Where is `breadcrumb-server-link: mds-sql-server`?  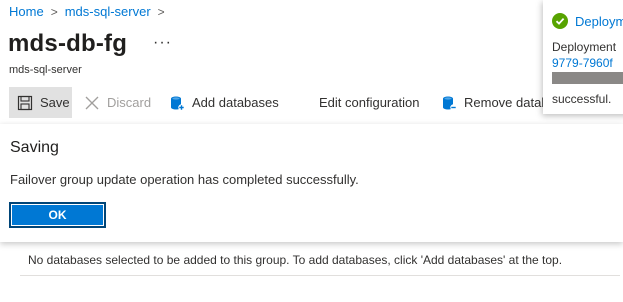 breadcrumb-server-link: mds-sql-server is located at coordinates (108, 11).